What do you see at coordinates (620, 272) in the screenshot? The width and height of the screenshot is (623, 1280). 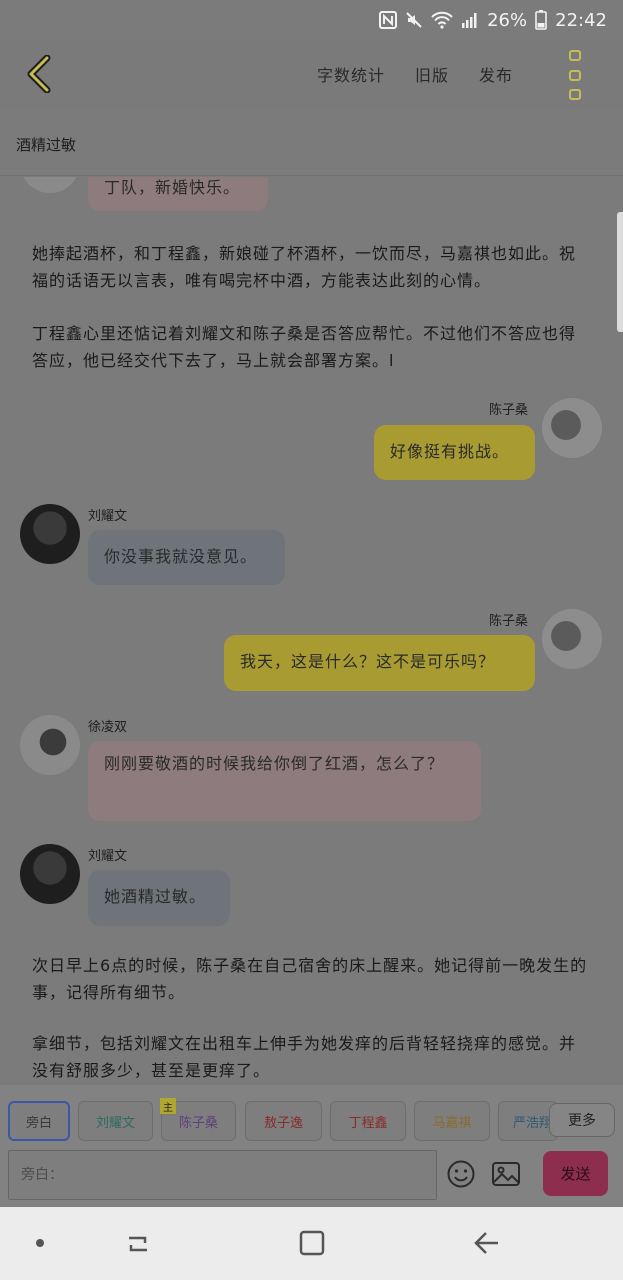 I see `scrollbar` at bounding box center [620, 272].